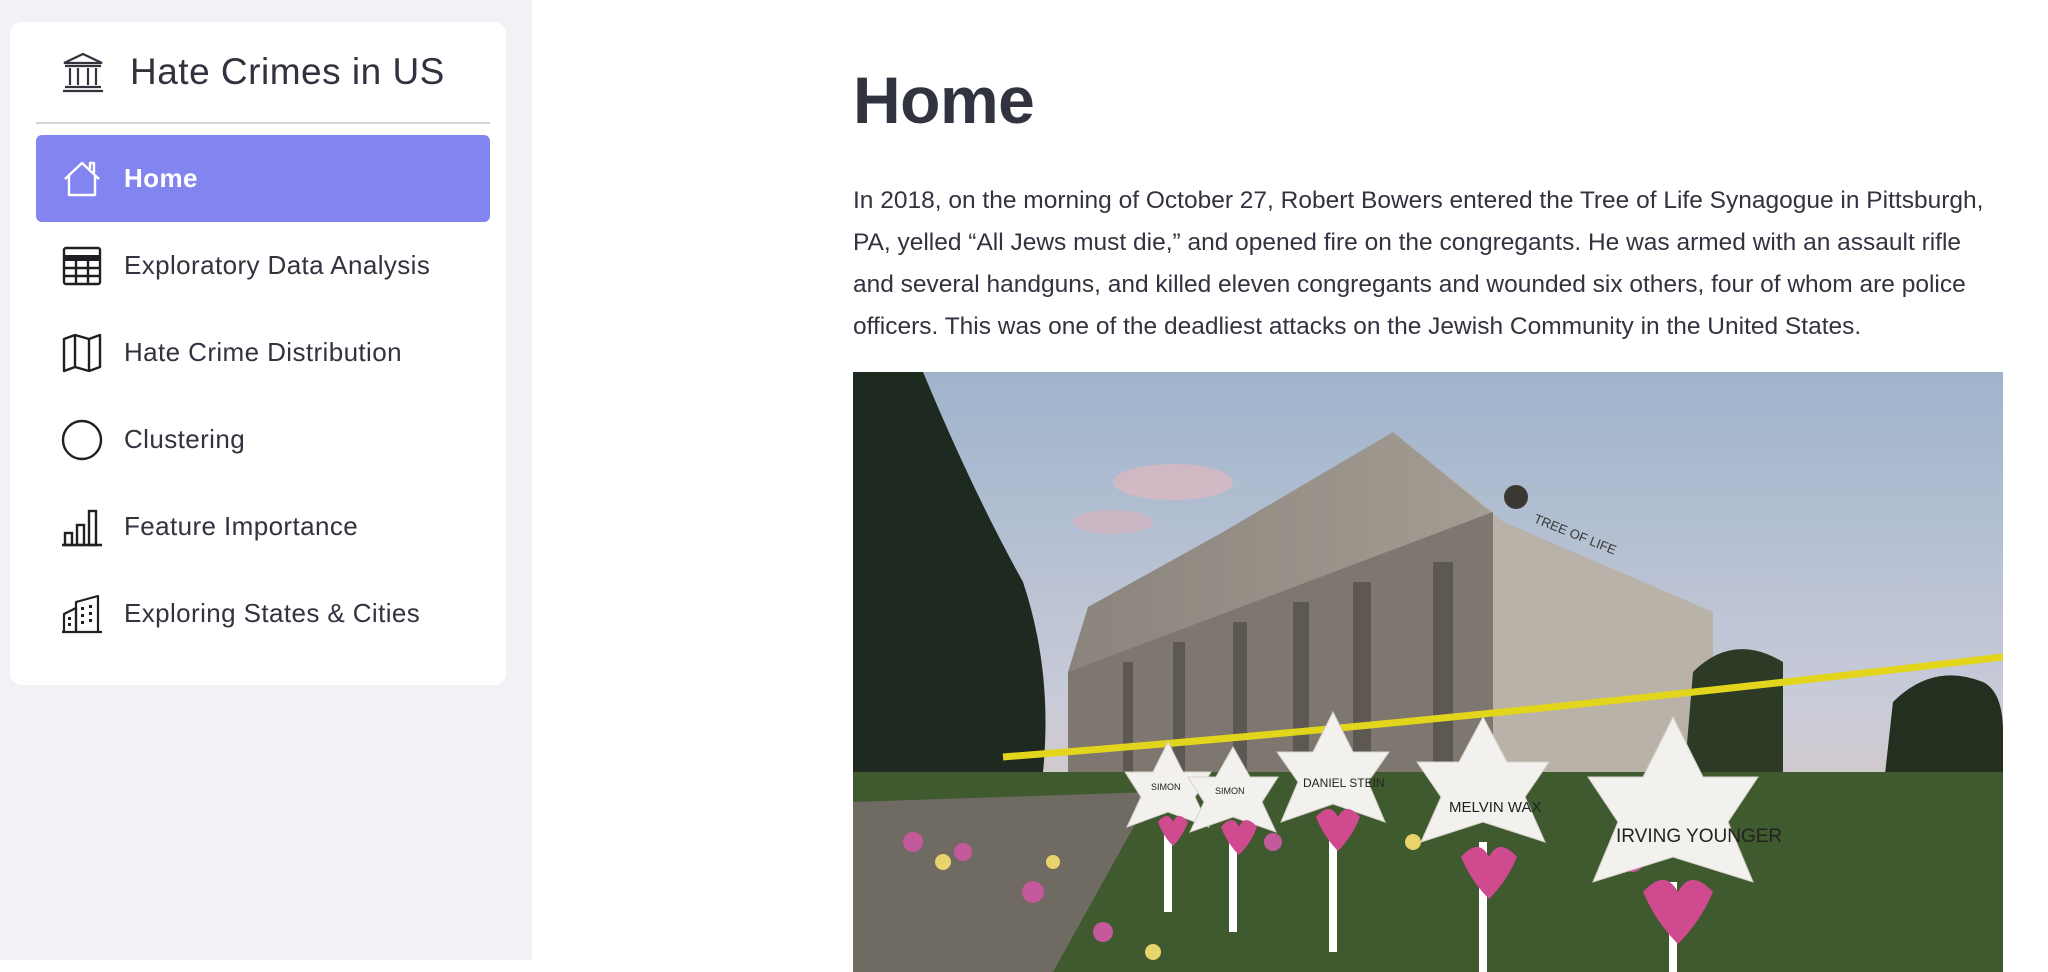 The image size is (2048, 972). Describe the element at coordinates (82, 352) in the screenshot. I see `map-icon` at that location.